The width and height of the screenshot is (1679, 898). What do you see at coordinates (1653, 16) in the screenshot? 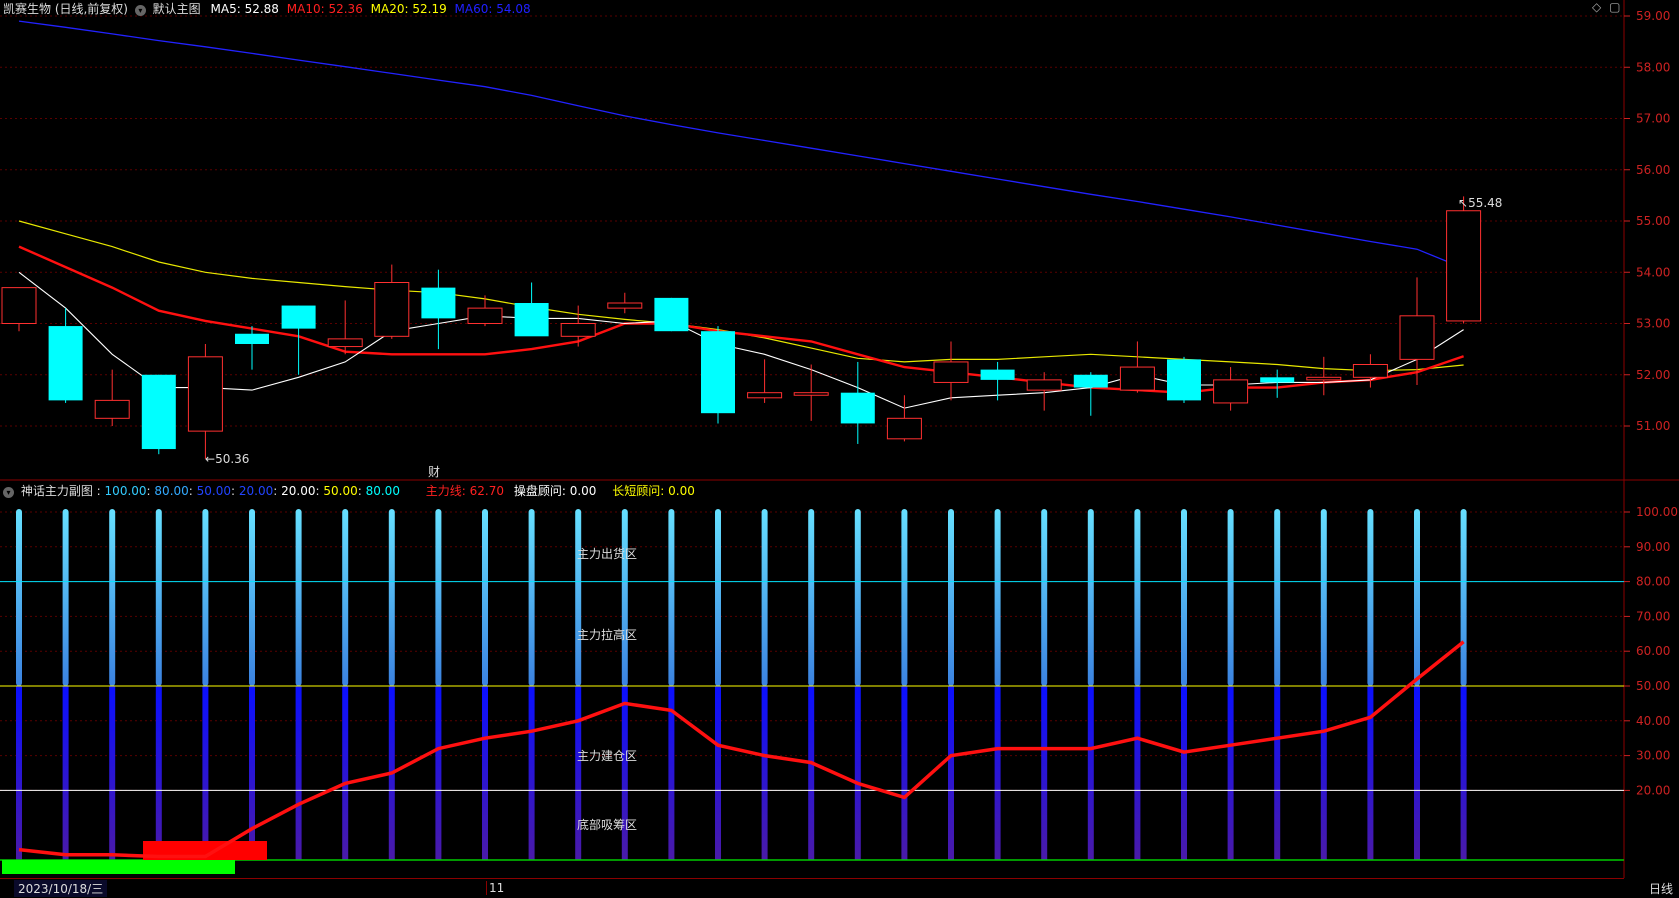
I see `price-tick-label: 59.00` at bounding box center [1653, 16].